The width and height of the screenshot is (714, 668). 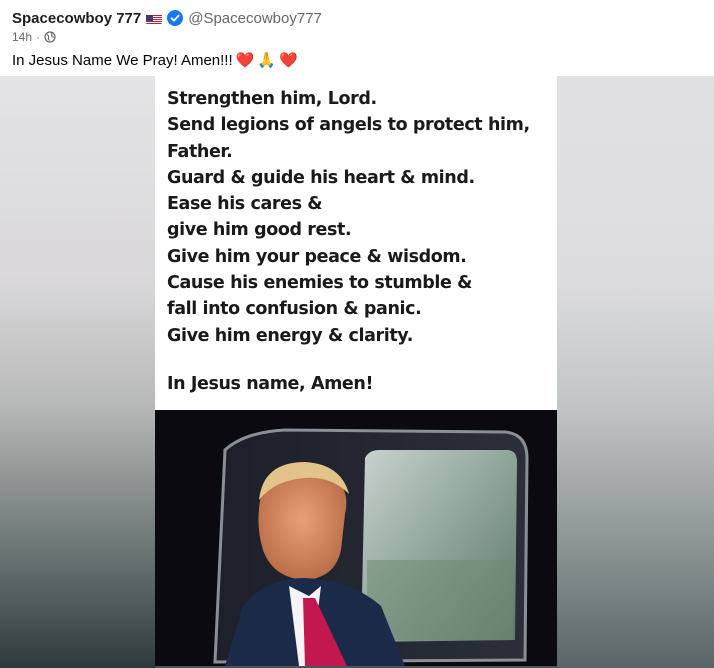 What do you see at coordinates (321, 177) in the screenshot?
I see `prayer-line: Guard & guide his heart & mind.` at bounding box center [321, 177].